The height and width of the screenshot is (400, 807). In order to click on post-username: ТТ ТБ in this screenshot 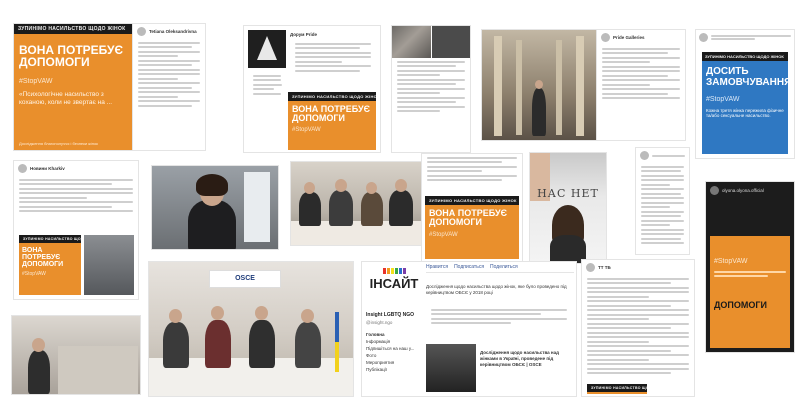, I will do `click(604, 267)`.